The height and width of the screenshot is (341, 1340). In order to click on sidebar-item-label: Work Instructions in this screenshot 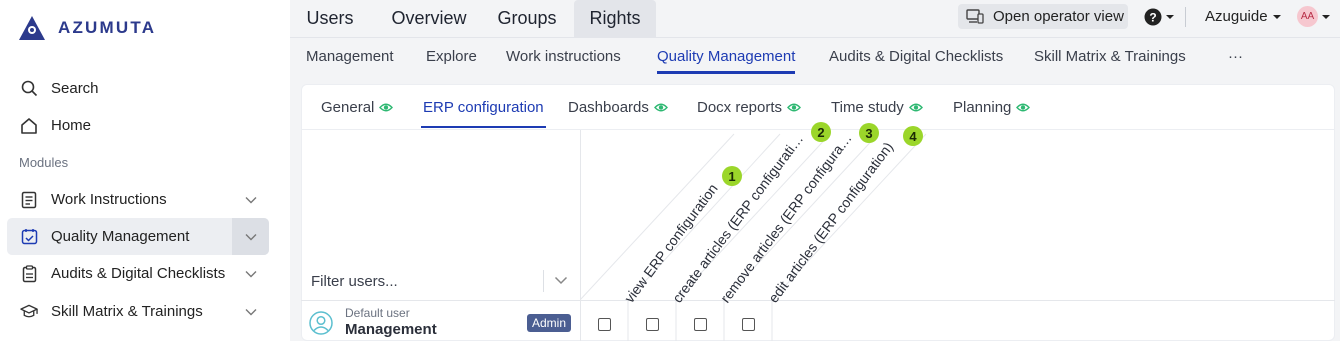, I will do `click(109, 199)`.